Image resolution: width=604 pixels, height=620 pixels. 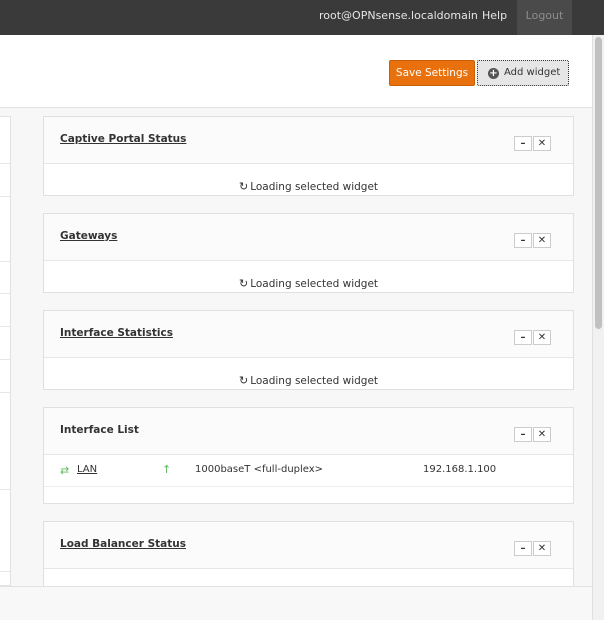 I want to click on widget-title: Load Balancer Status, so click(x=123, y=544).